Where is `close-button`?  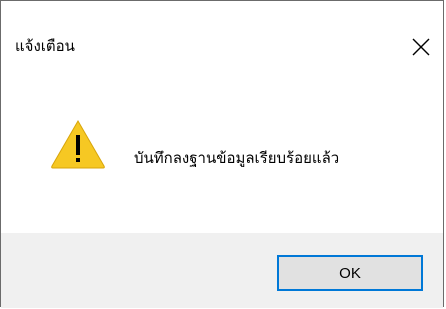
close-button is located at coordinates (420, 46).